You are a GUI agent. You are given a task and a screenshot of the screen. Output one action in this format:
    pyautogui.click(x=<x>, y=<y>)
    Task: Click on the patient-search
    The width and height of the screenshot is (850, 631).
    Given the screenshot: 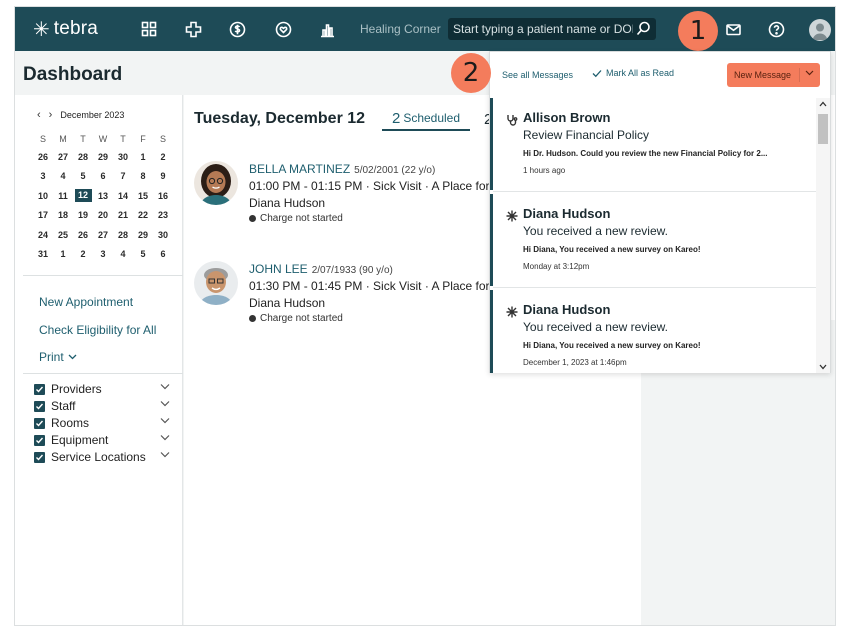 What is the action you would take?
    pyautogui.click(x=552, y=29)
    